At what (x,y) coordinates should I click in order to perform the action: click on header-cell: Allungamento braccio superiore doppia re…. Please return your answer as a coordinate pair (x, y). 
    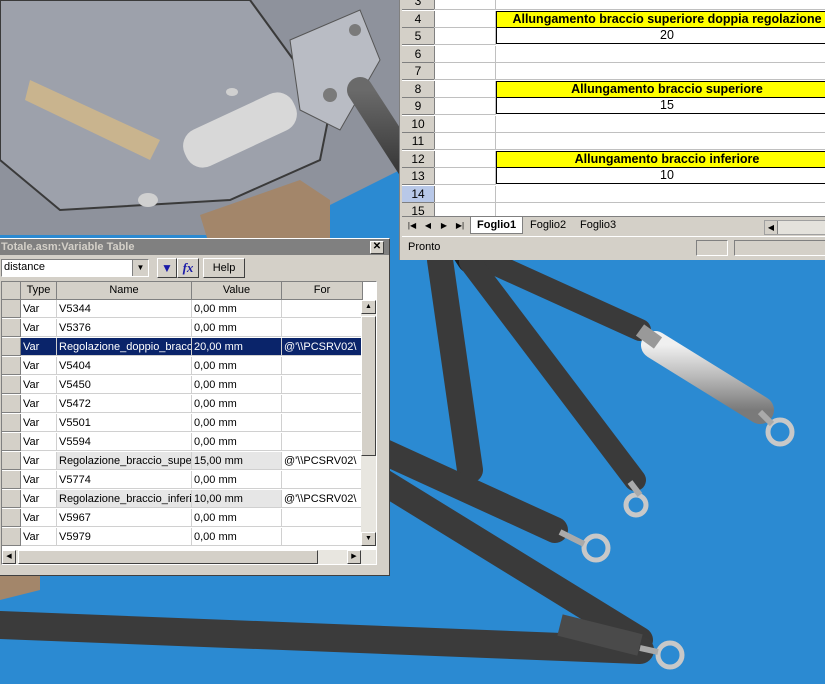
    Looking at the image, I should click on (660, 19).